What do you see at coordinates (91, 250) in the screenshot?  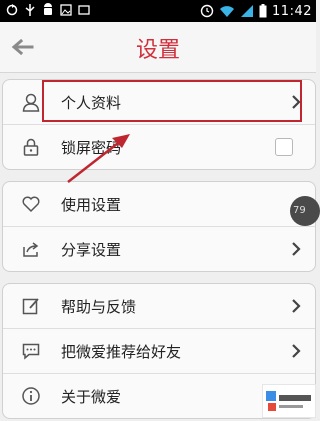 I see `row-share-settings-label: 分享设置` at bounding box center [91, 250].